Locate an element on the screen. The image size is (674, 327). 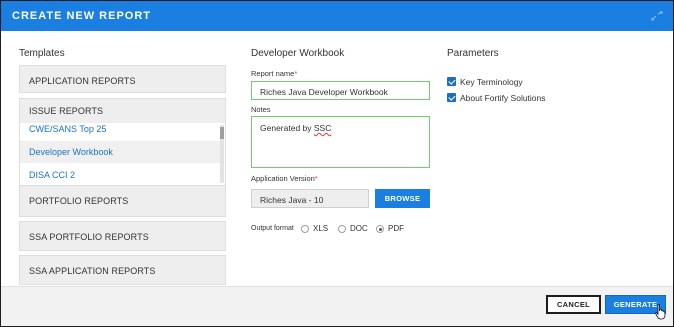
template-group-portfolio-reports: PORTFOLIO REPORTS is located at coordinates (122, 201).